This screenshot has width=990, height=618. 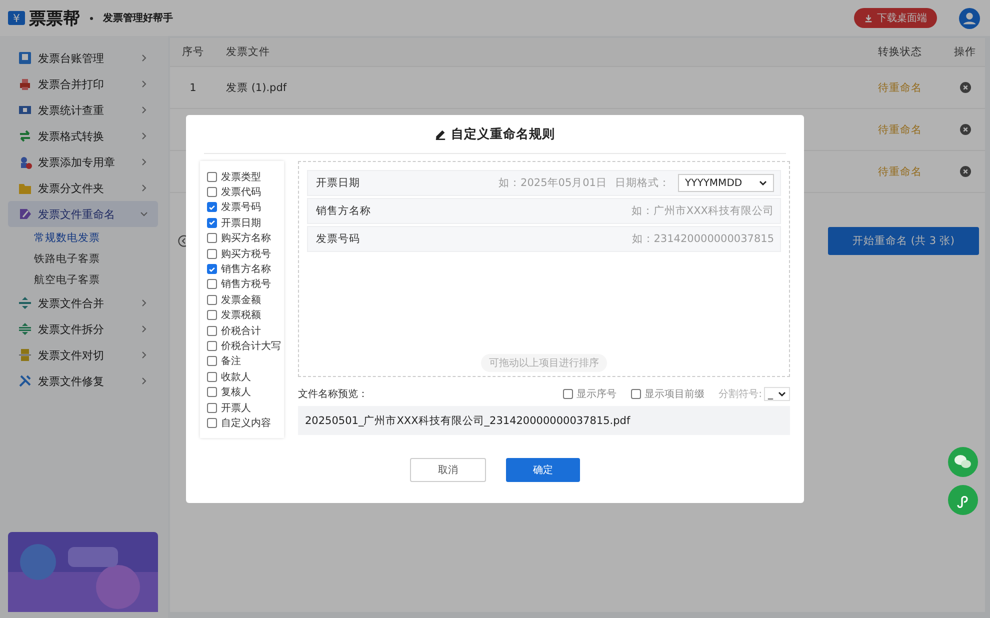 What do you see at coordinates (83, 84) in the screenshot?
I see `sidebar-item: 发票合并打印` at bounding box center [83, 84].